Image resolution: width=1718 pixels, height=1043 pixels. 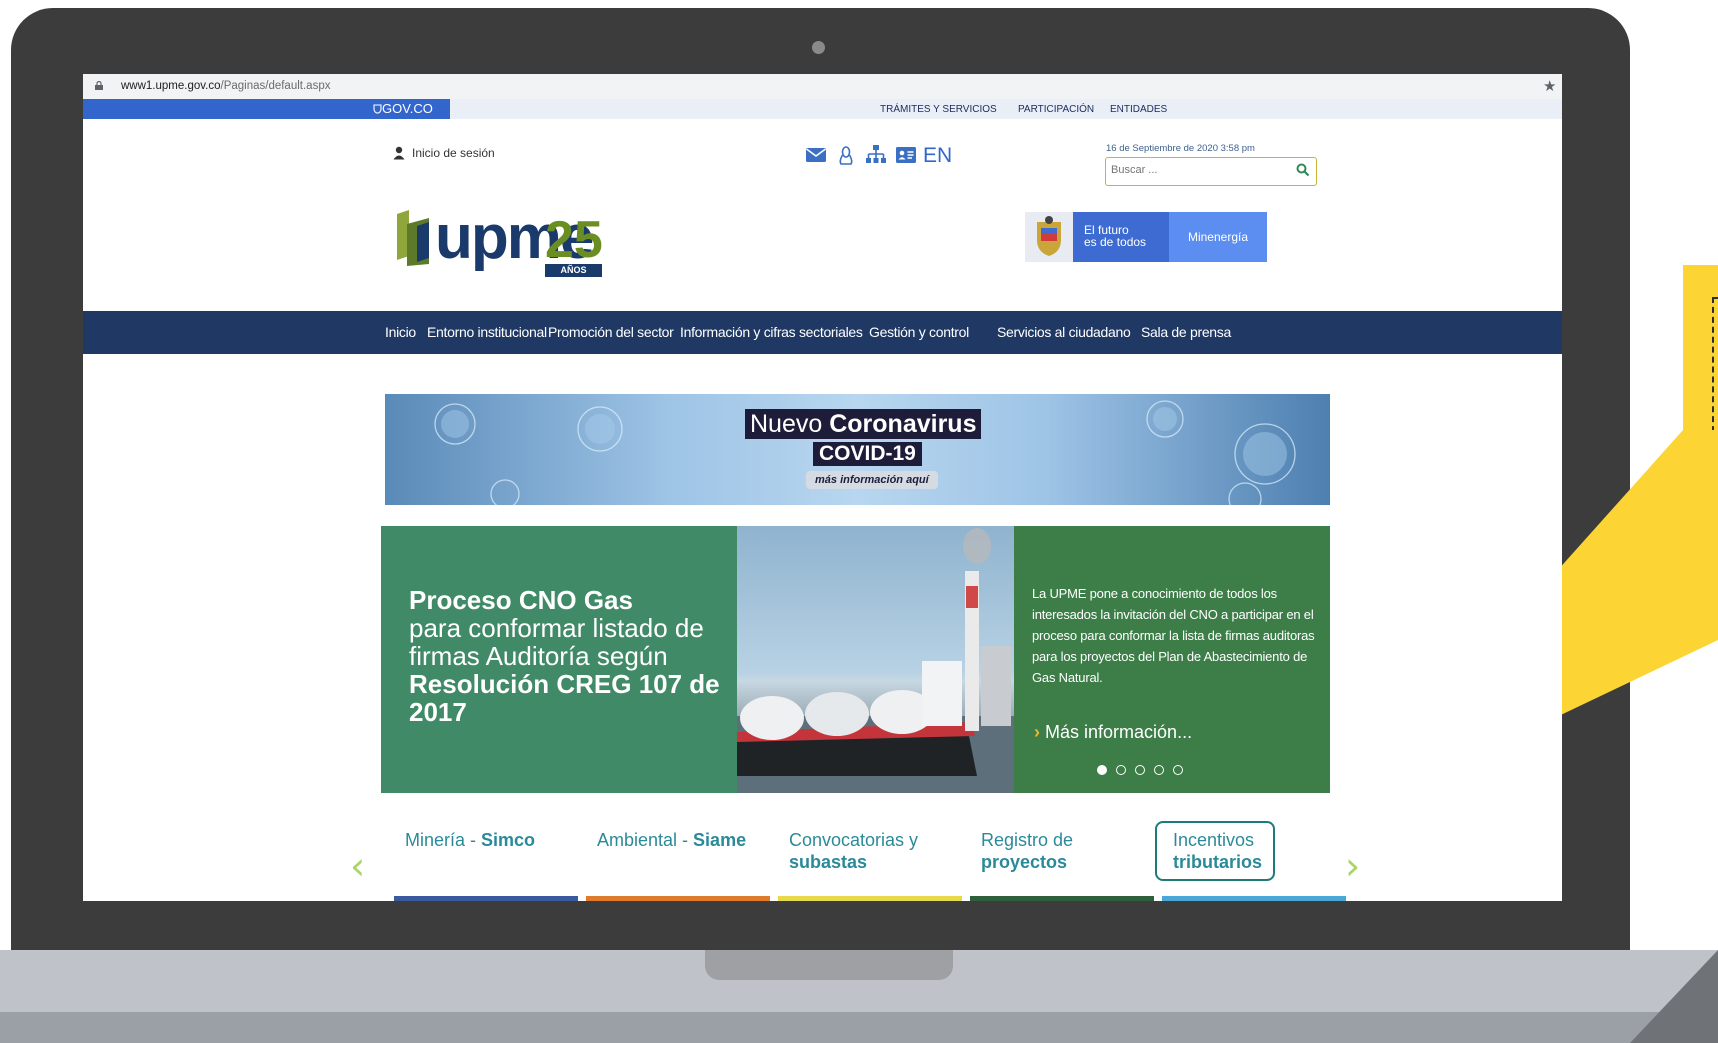 I want to click on upme-logo-25: 25, so click(x=574, y=240).